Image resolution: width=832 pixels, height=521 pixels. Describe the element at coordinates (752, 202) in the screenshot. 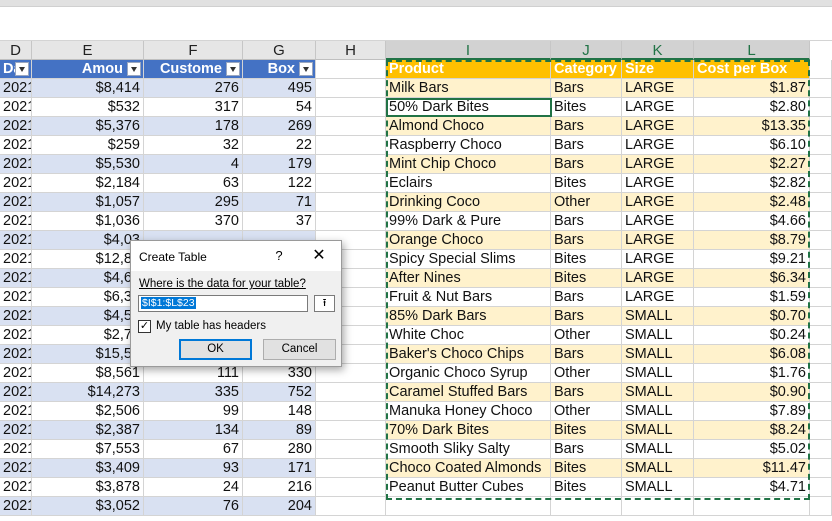

I see `right-table-cell: $2.48` at that location.